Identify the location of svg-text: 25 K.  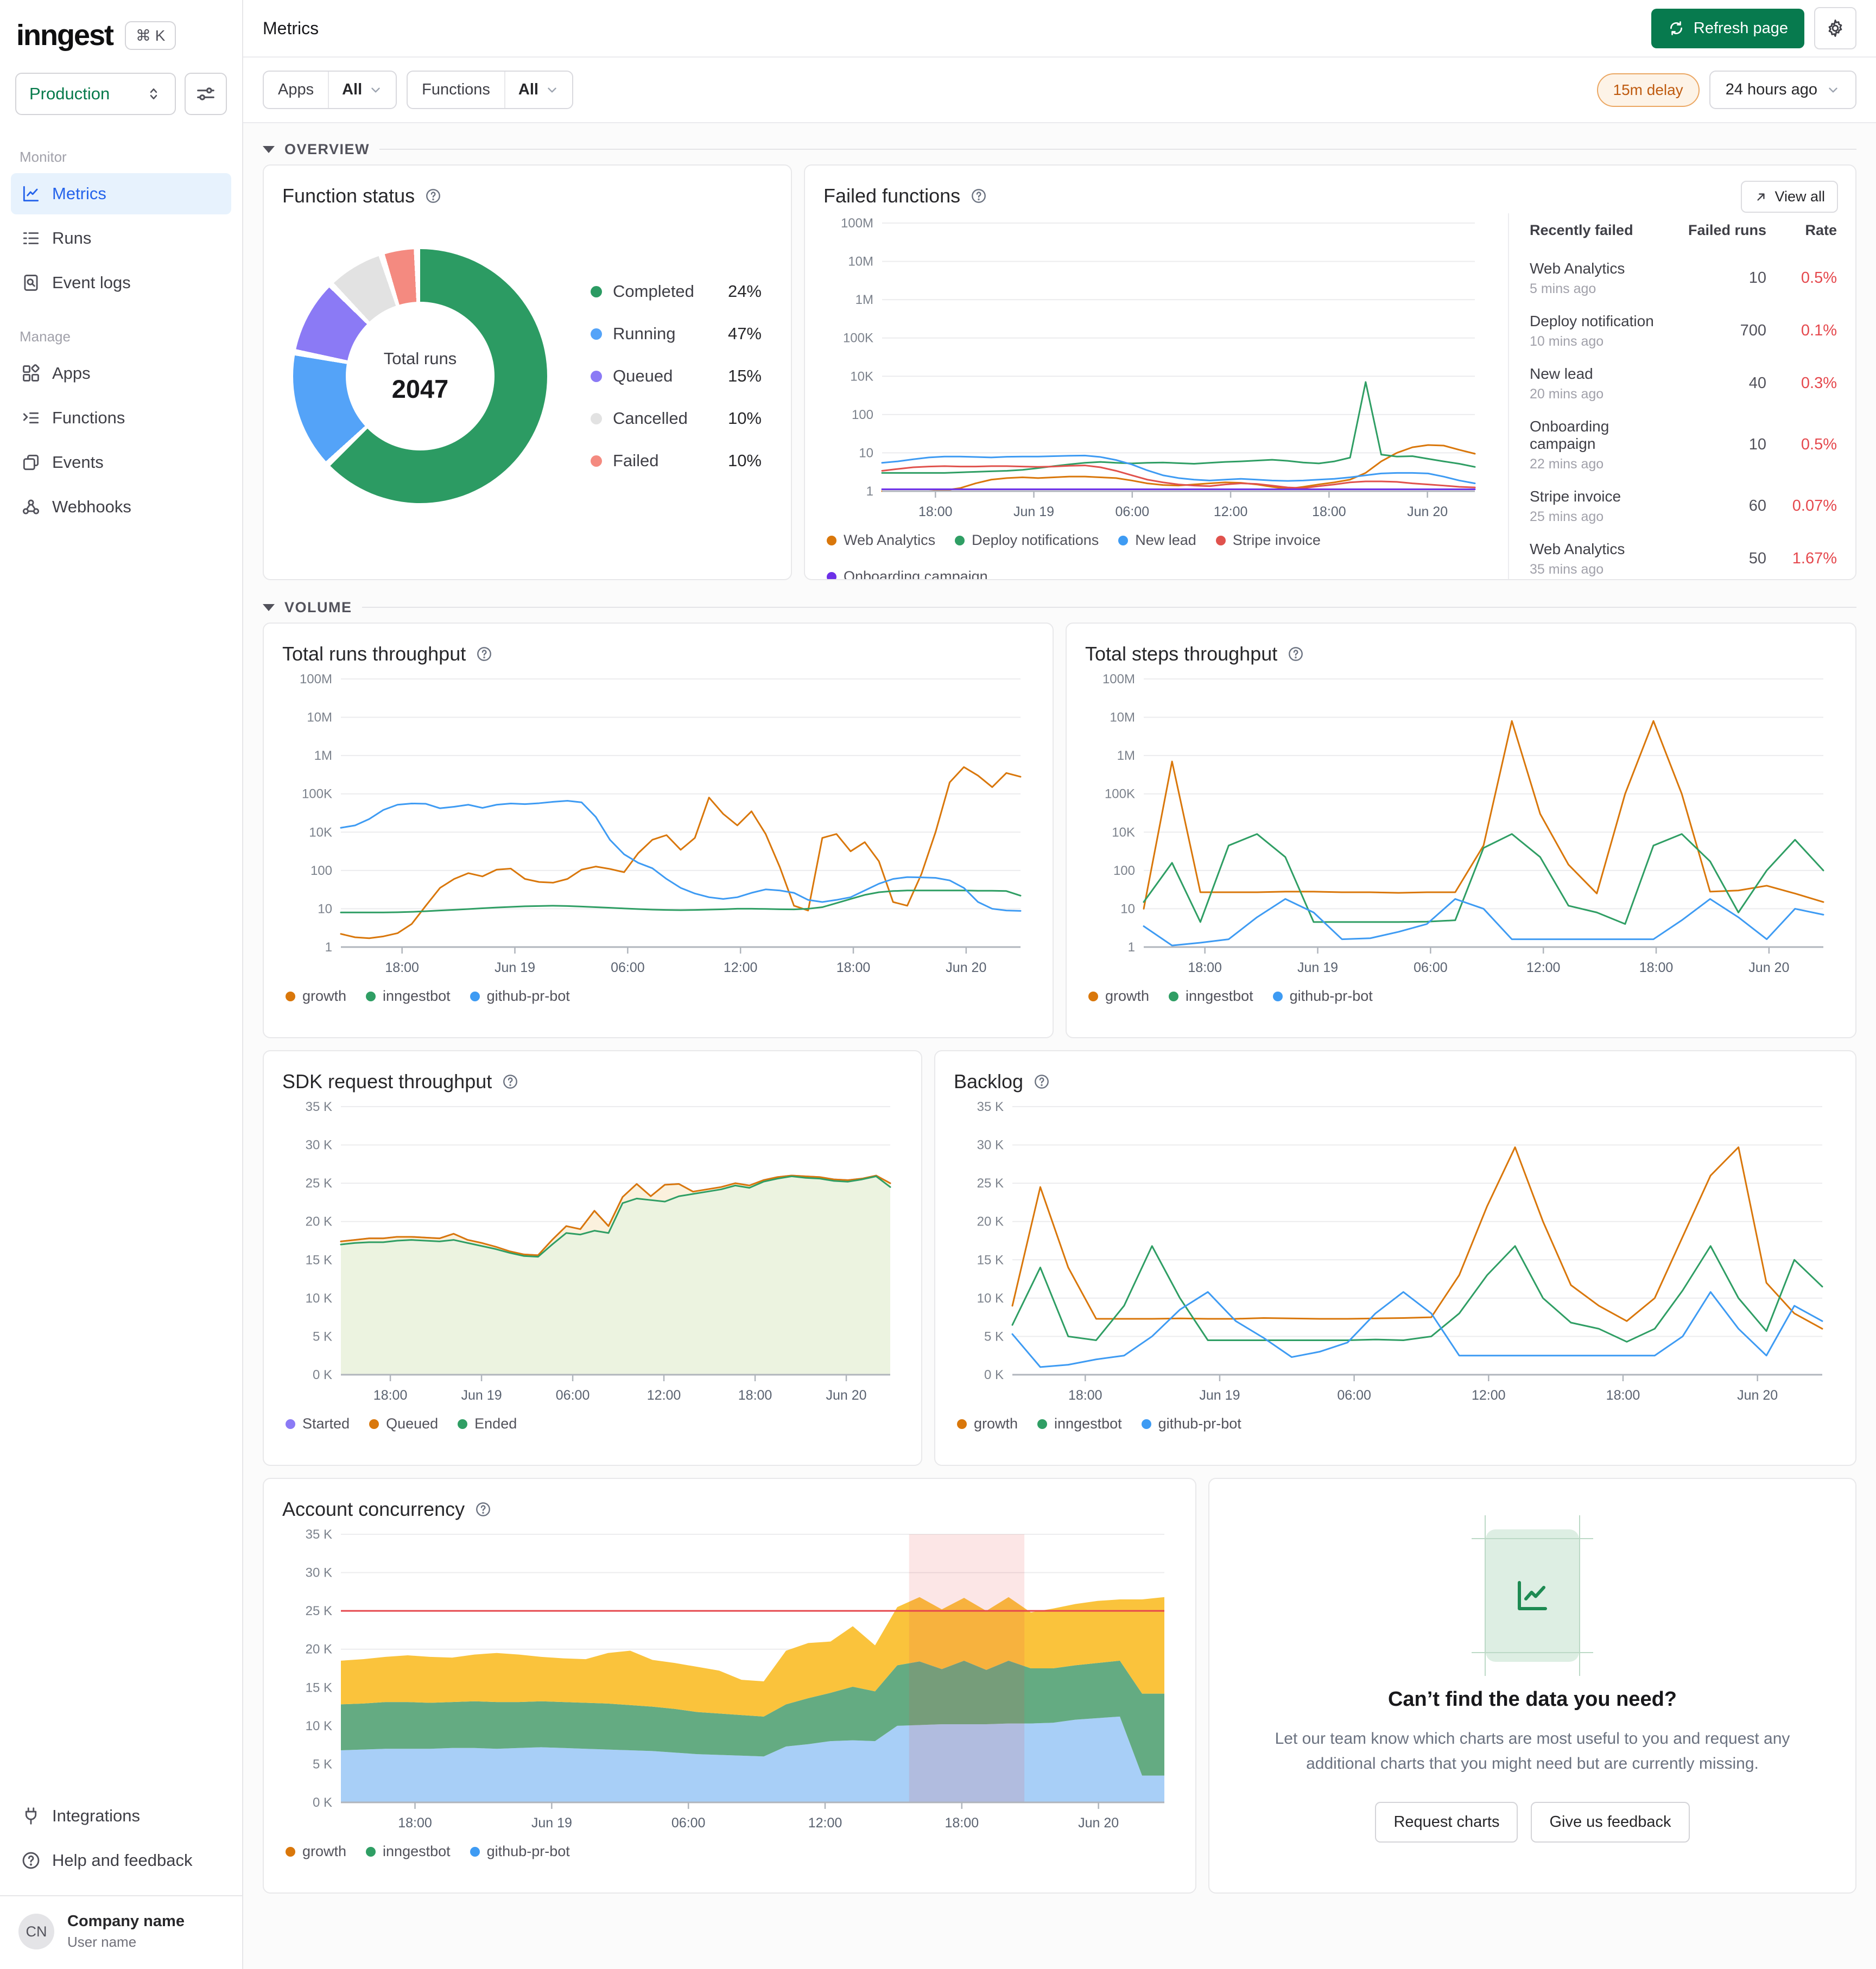
(319, 1611).